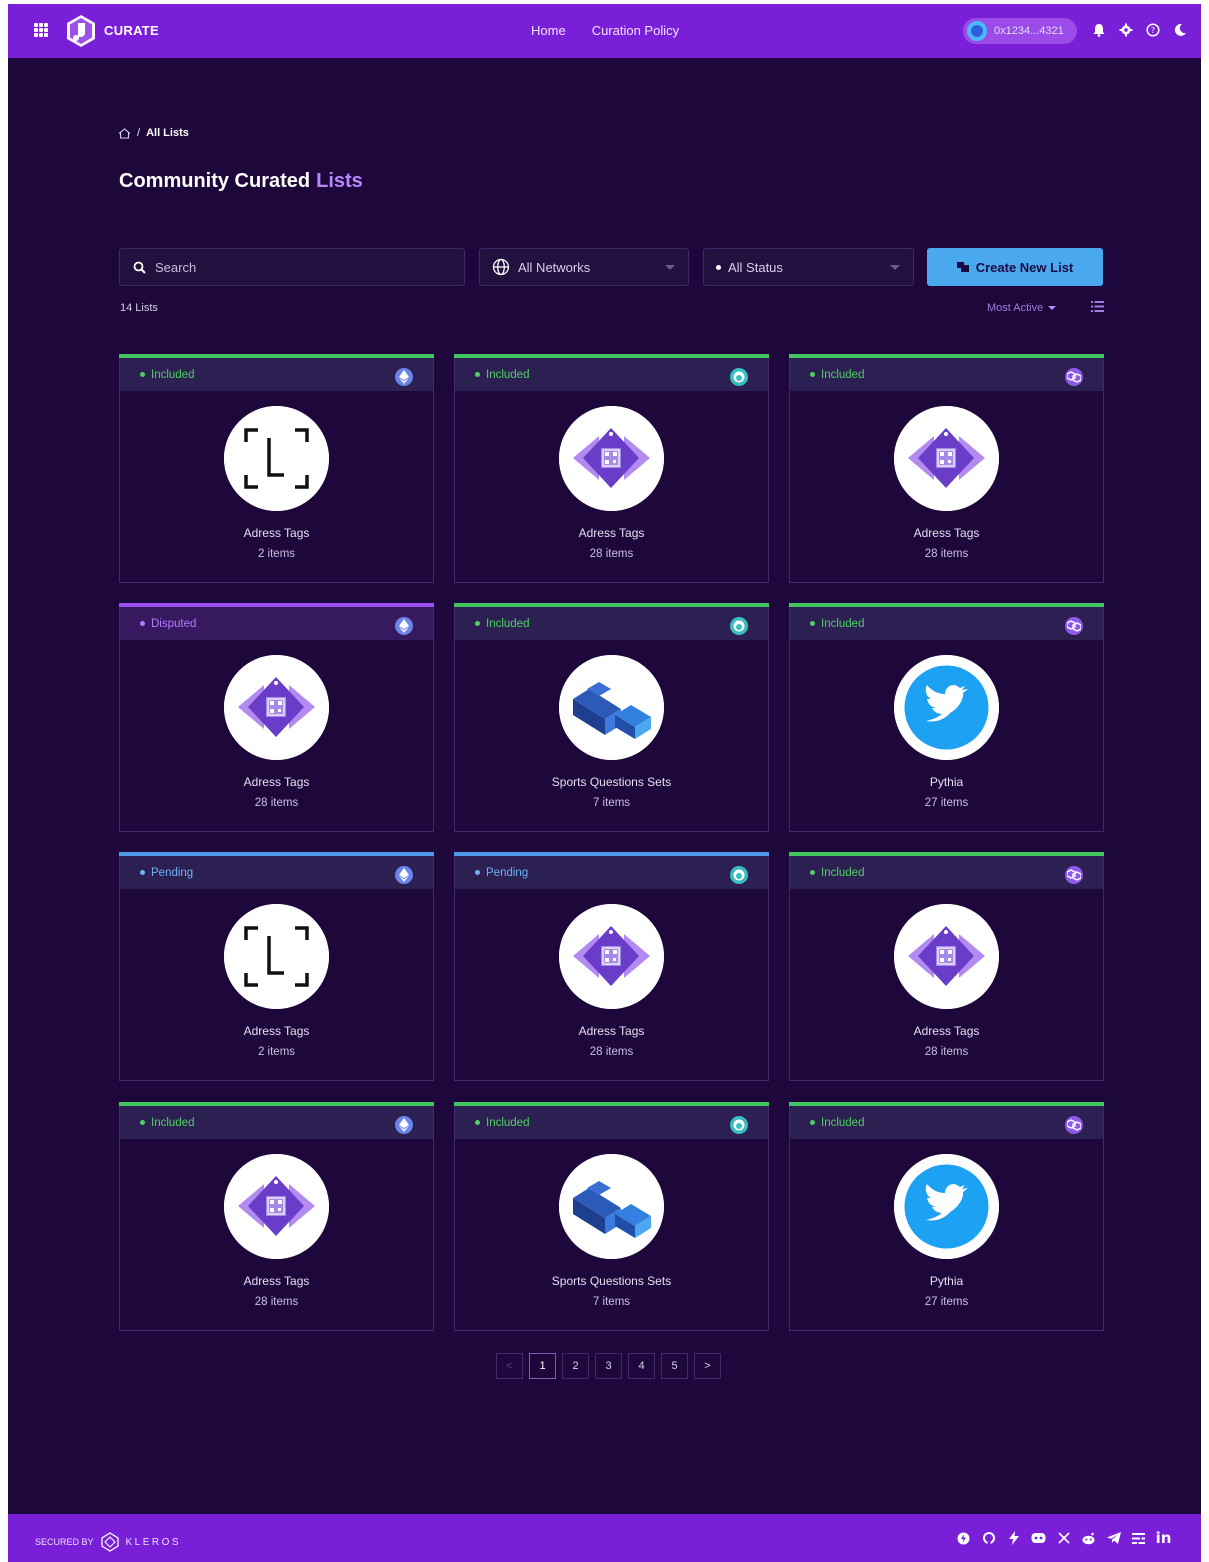 The image size is (1209, 1562). I want to click on telegram-icon, so click(1113, 1538).